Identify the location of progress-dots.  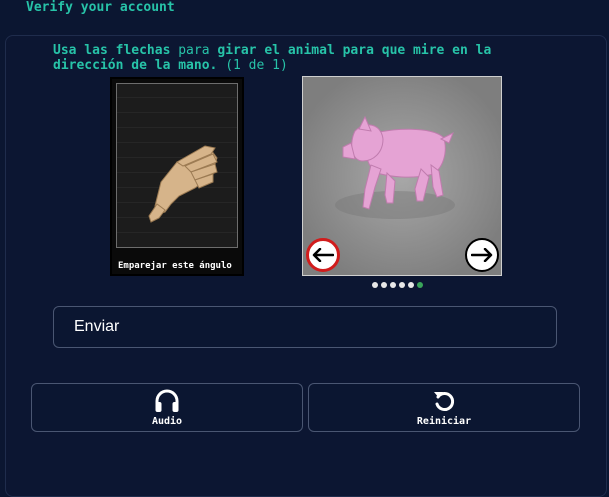
(397, 285).